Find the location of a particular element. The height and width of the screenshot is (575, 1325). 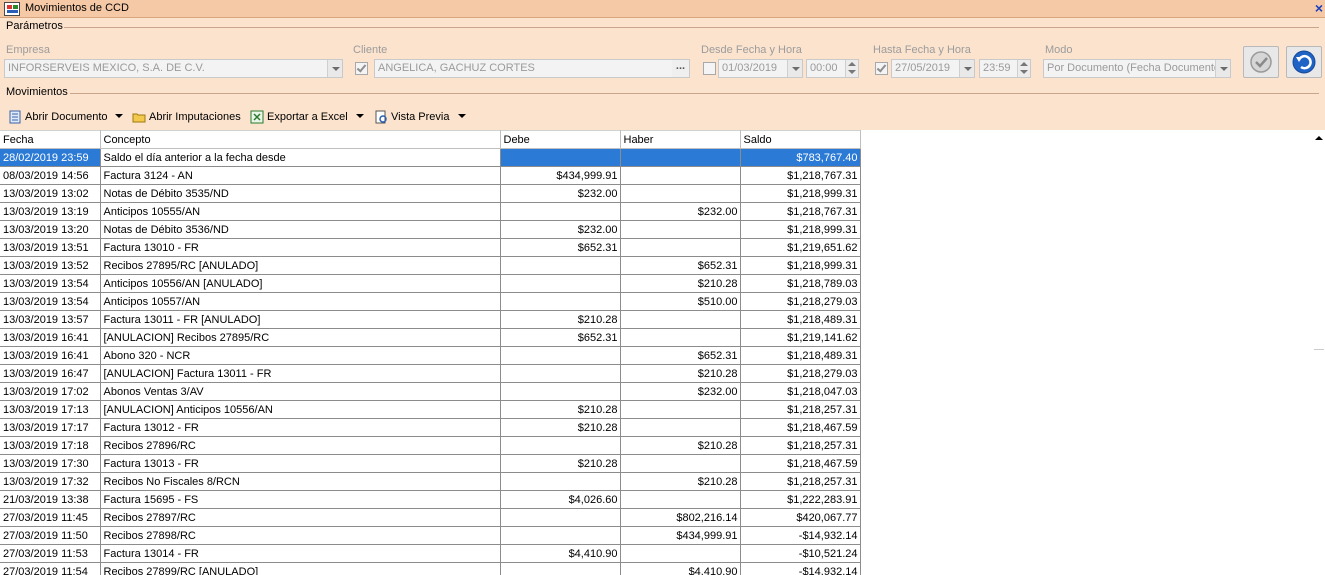

cell-saldo: $1,218,279.03 is located at coordinates (800, 301).